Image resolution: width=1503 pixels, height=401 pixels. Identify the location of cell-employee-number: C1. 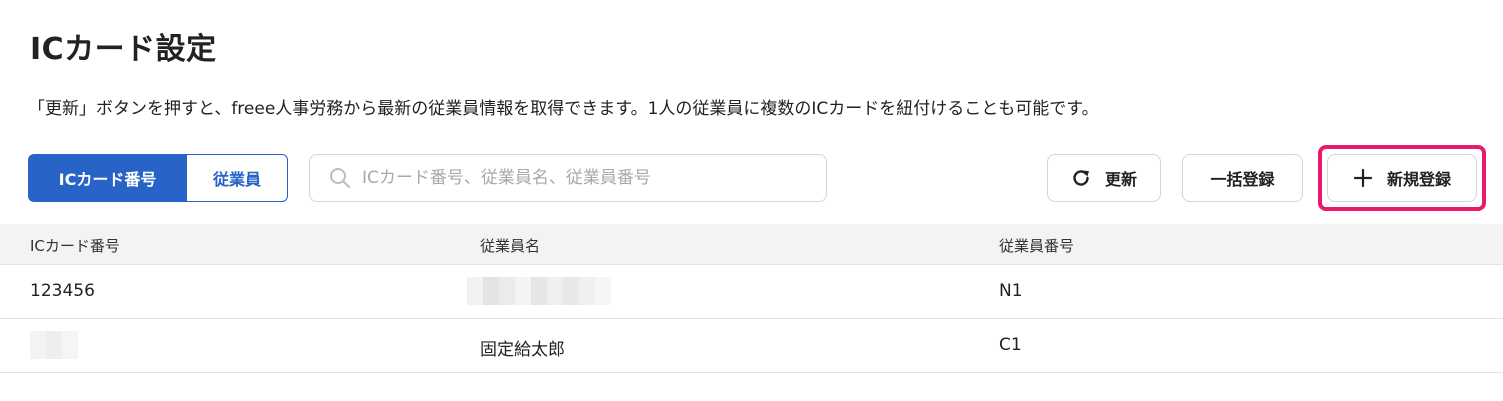
(1010, 345).